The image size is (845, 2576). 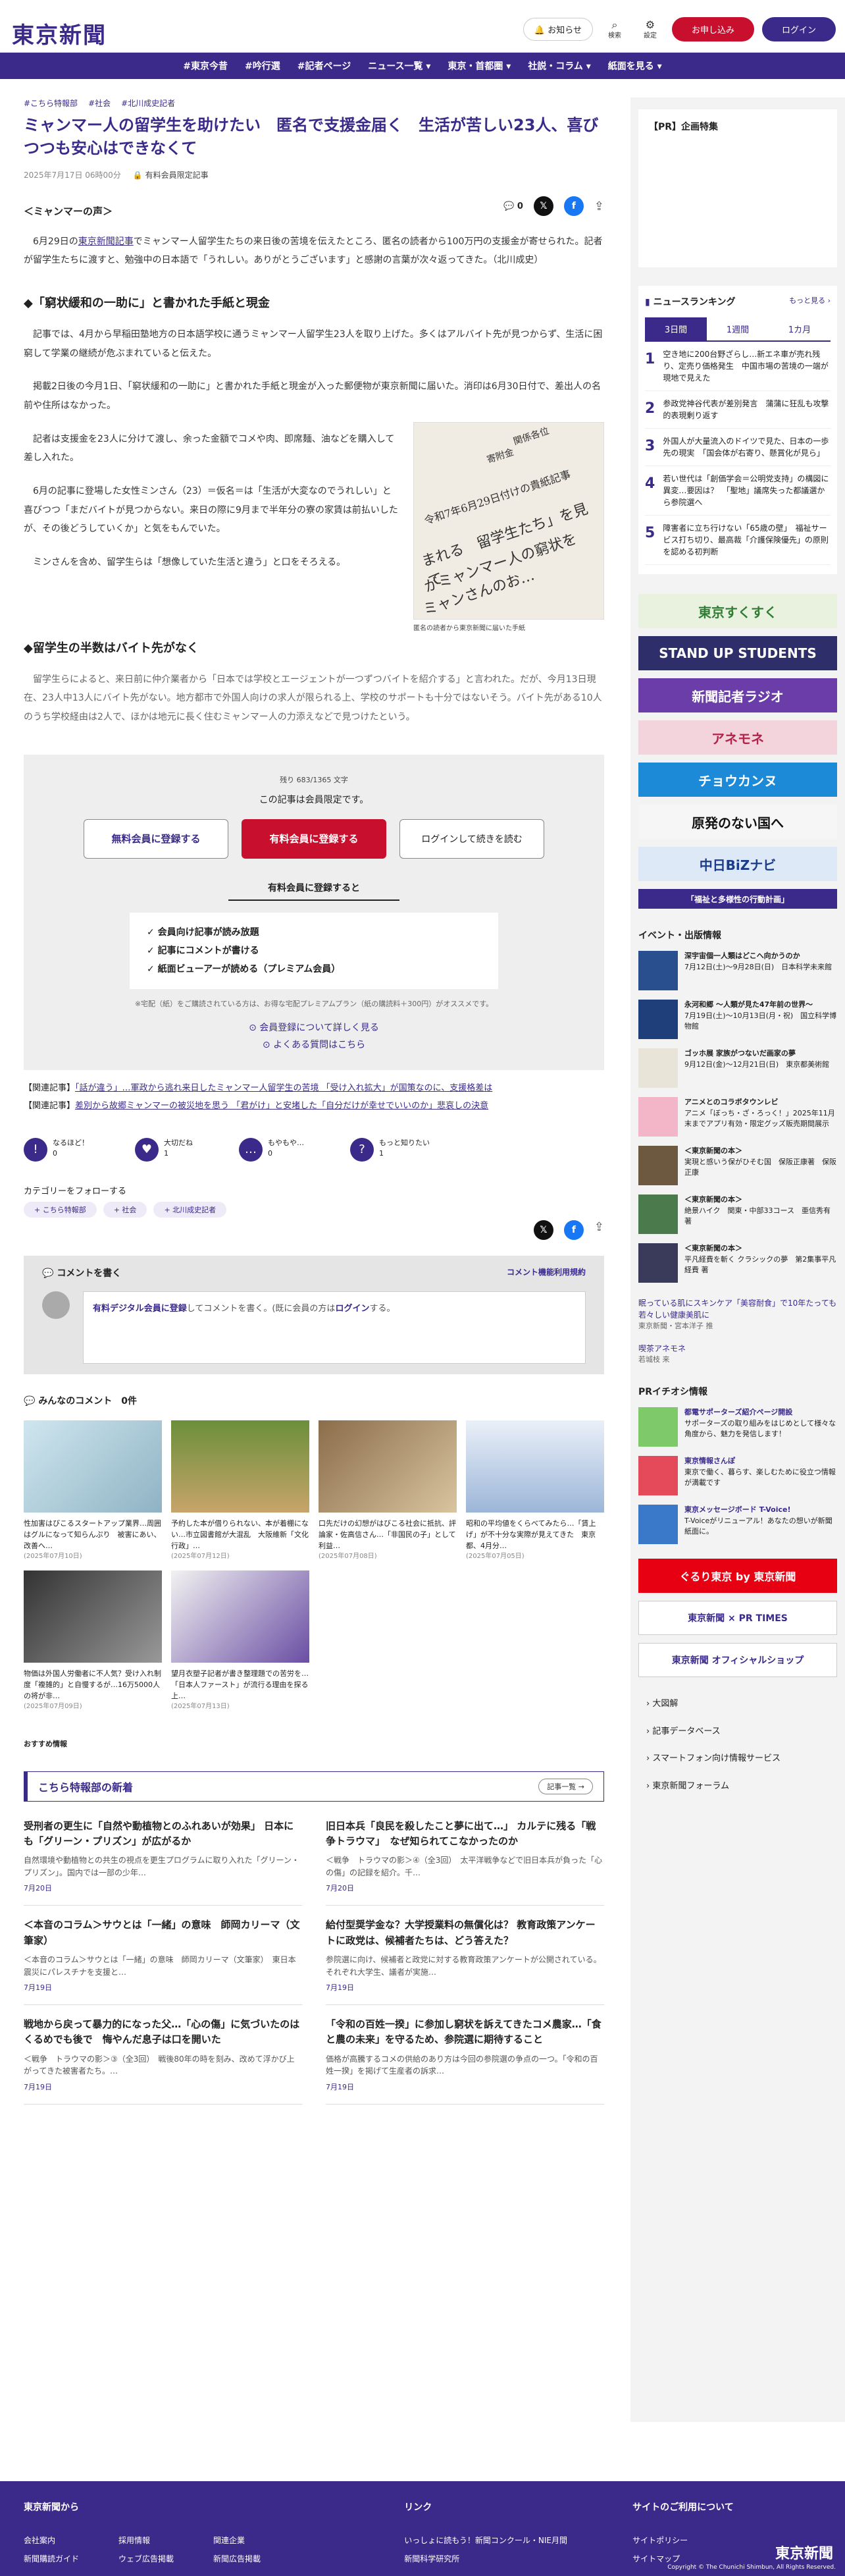 What do you see at coordinates (738, 1214) in the screenshot?
I see `event-item: ＜東京新聞の本＞ 絶景ハイク 関東・中部33コース 亜信秀有 著` at bounding box center [738, 1214].